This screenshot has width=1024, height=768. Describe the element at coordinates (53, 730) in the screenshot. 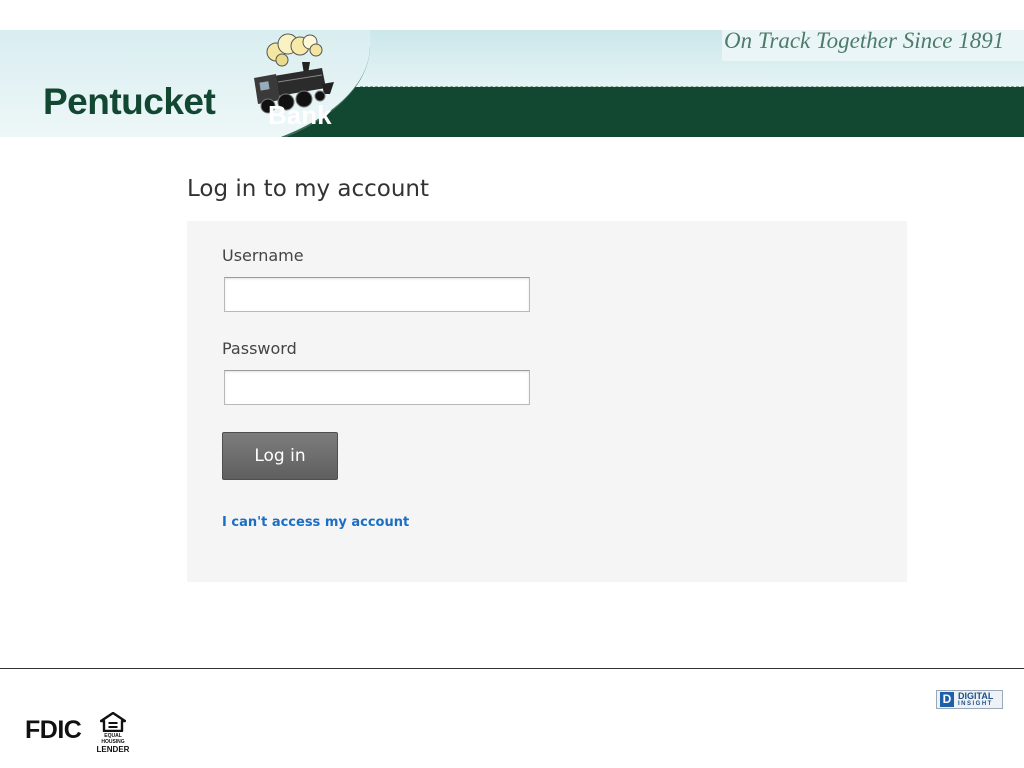

I see `fdic-logo: FDIC` at that location.